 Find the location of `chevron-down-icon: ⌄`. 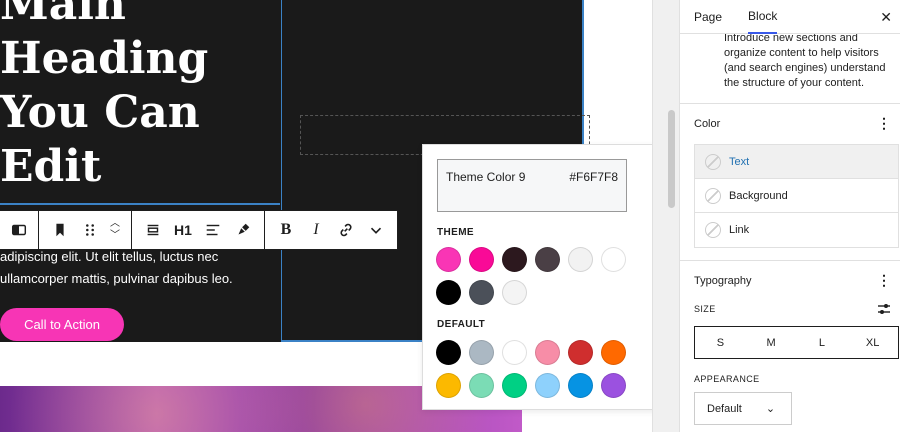

chevron-down-icon: ⌄ is located at coordinates (770, 409).